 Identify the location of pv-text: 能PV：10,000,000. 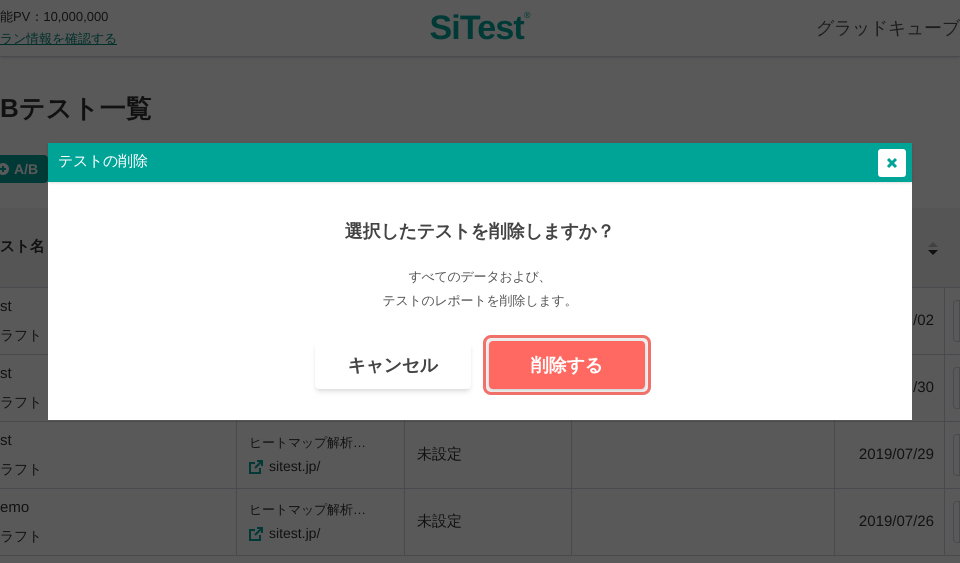
(55, 17).